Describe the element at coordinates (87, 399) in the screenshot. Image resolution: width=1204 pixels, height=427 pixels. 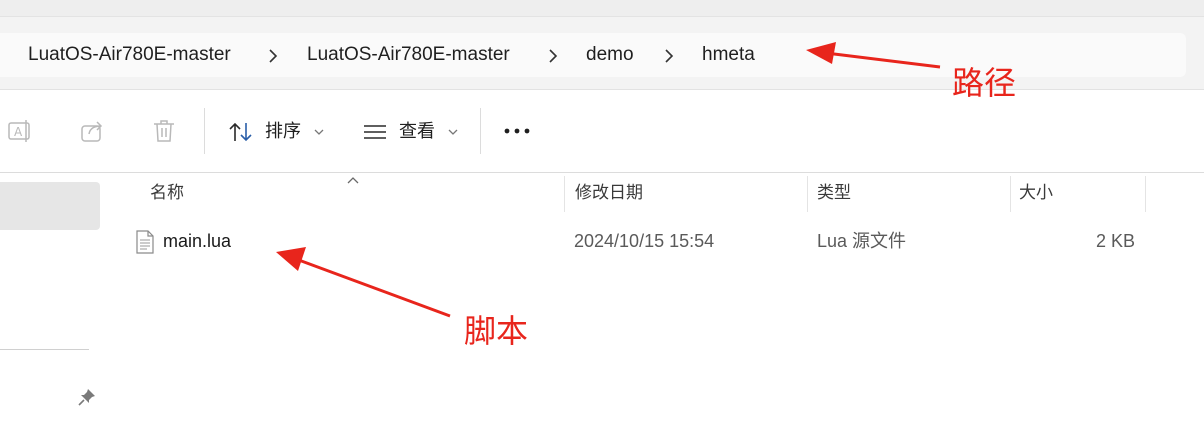
I see `pin-icon` at that location.